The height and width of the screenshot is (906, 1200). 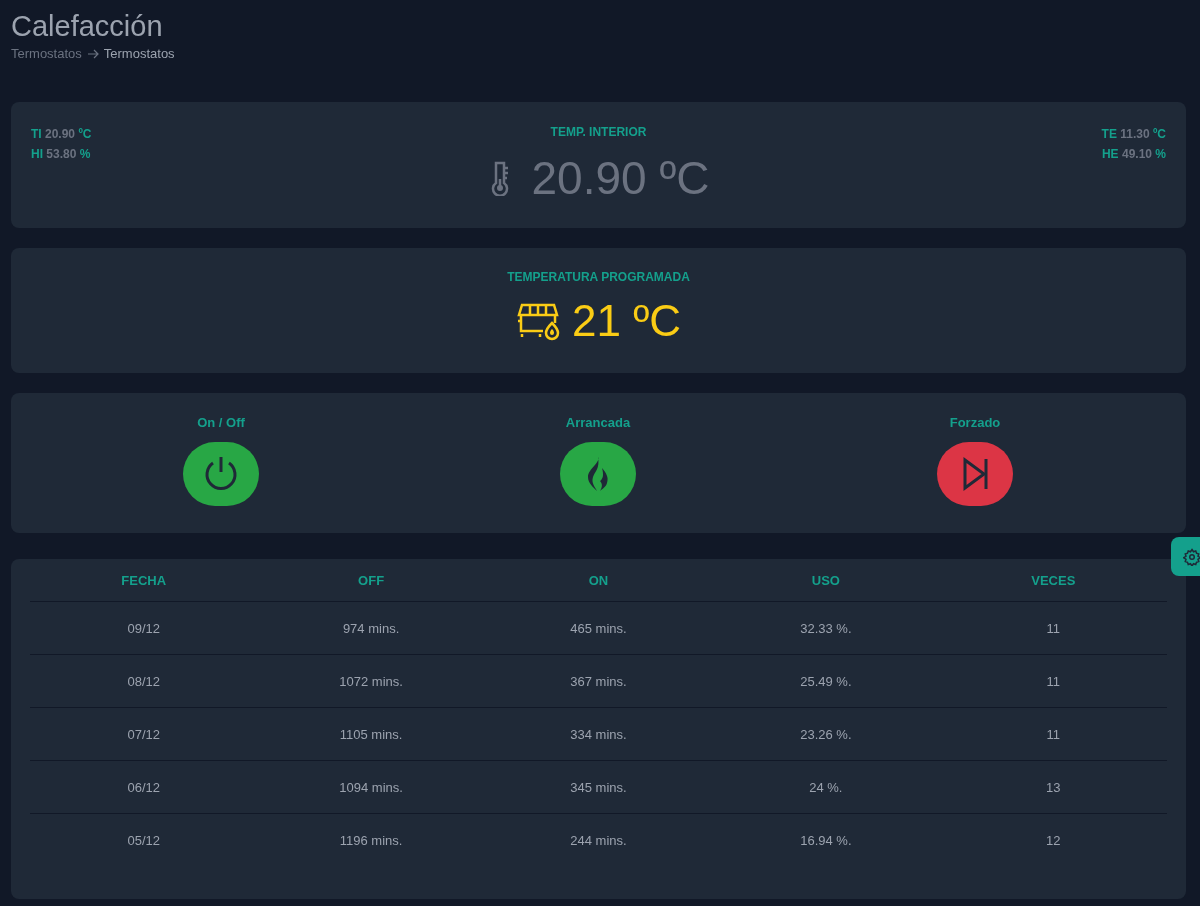 What do you see at coordinates (826, 839) in the screenshot?
I see `table-cell: 16.94 %.` at bounding box center [826, 839].